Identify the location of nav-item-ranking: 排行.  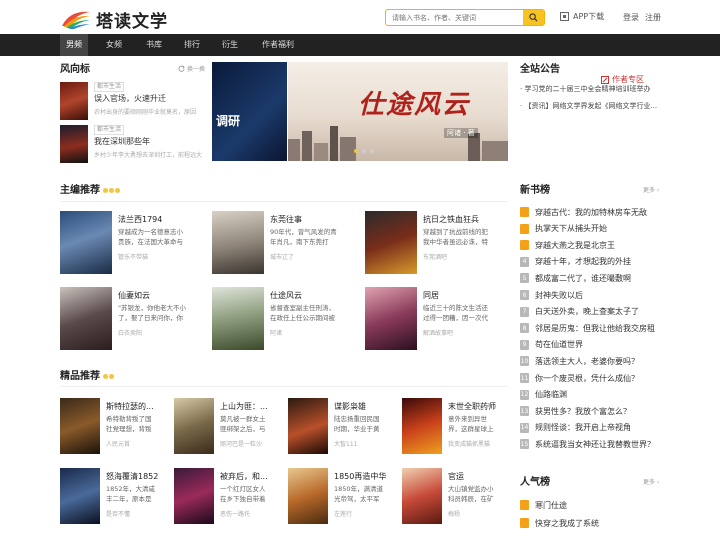
(192, 45).